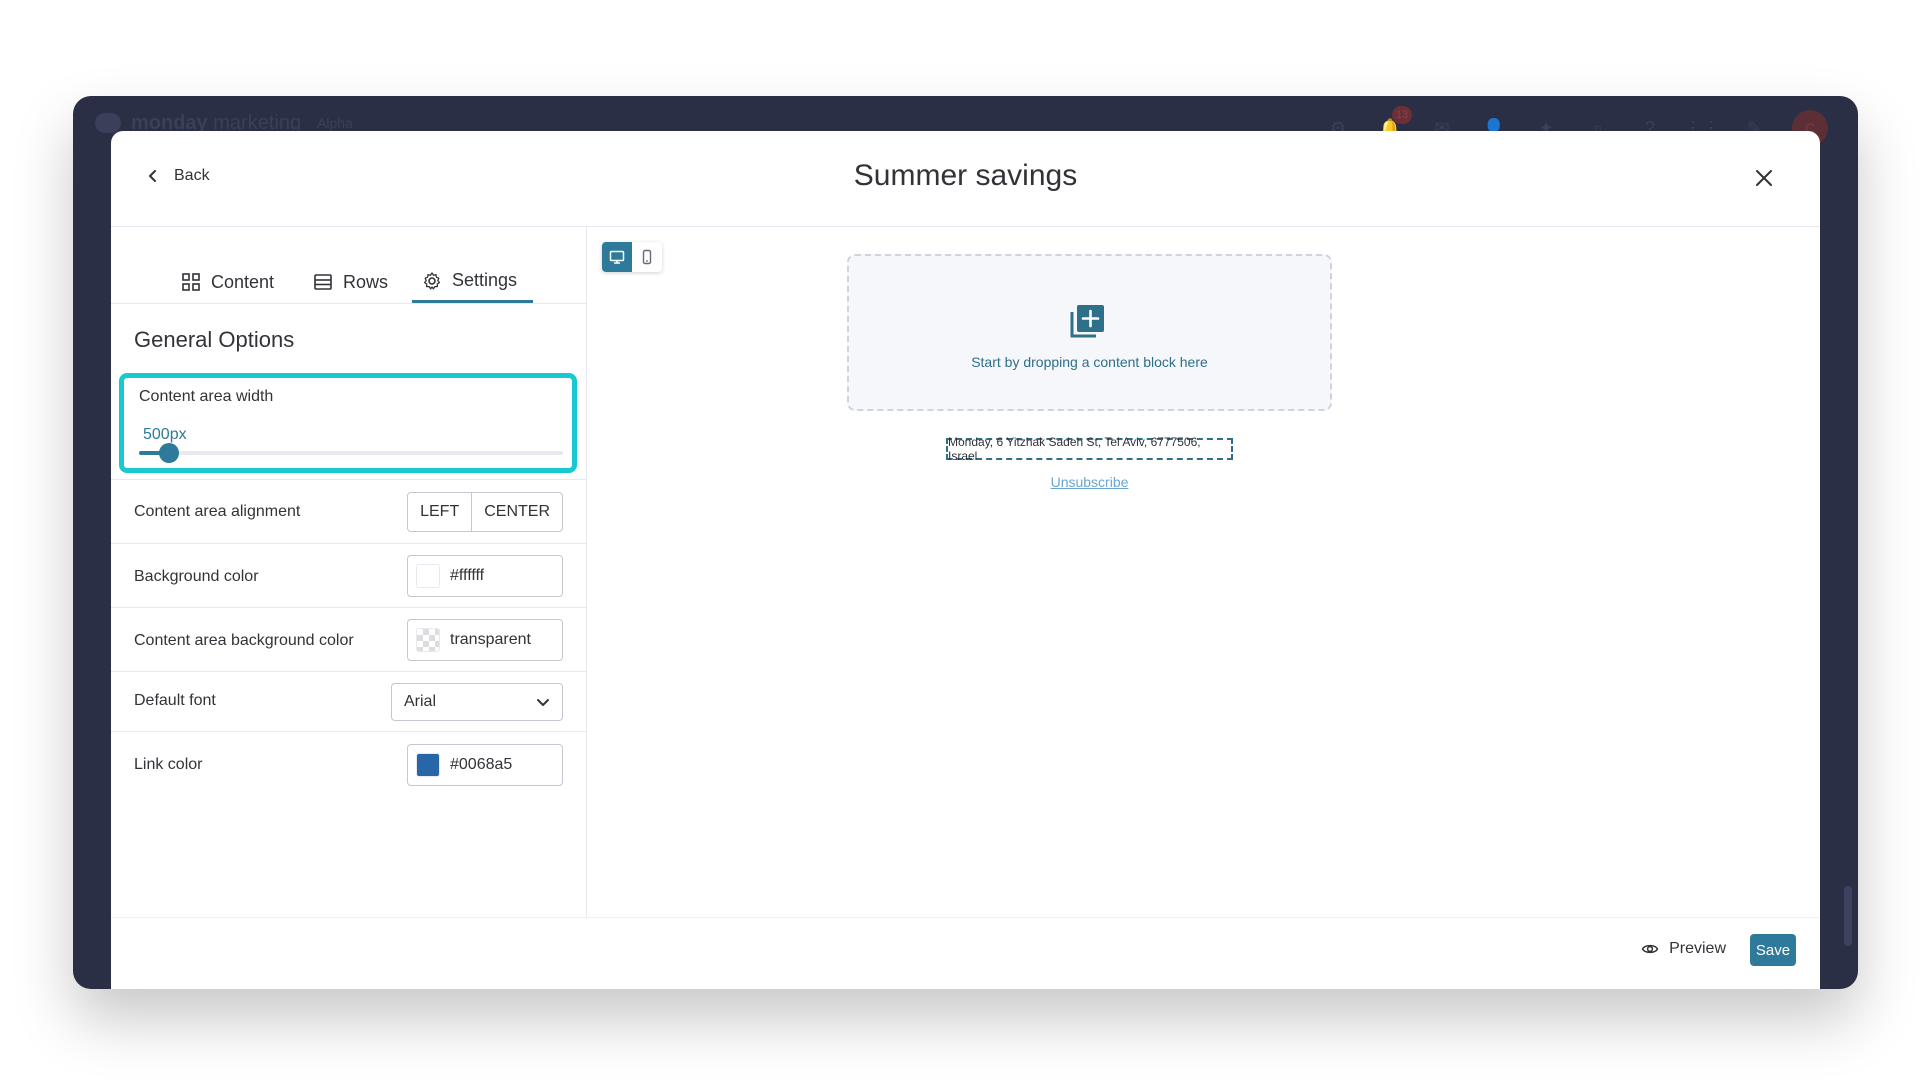 The width and height of the screenshot is (1920, 1080). I want to click on modal-header: Back Summer savings, so click(965, 179).